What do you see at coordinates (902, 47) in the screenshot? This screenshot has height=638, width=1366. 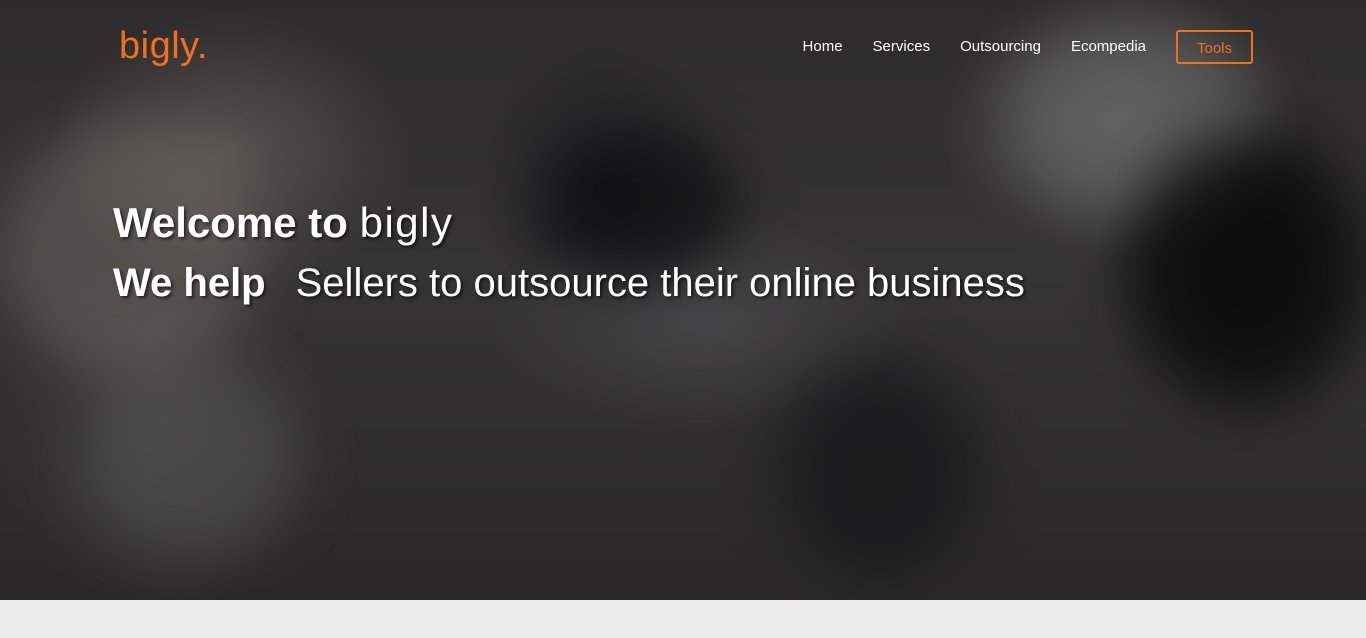 I see `nav-services: Services` at bounding box center [902, 47].